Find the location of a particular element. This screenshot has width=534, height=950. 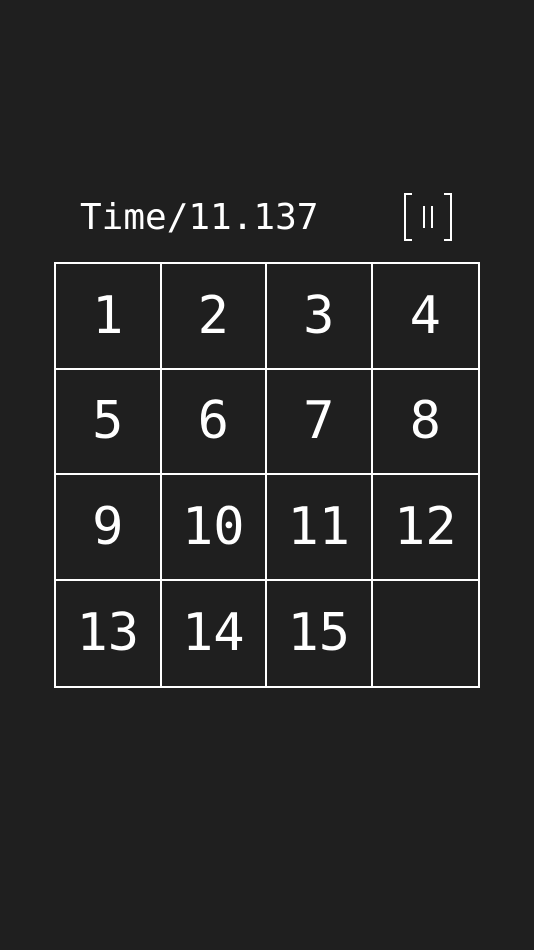

pause-icon is located at coordinates (428, 217).